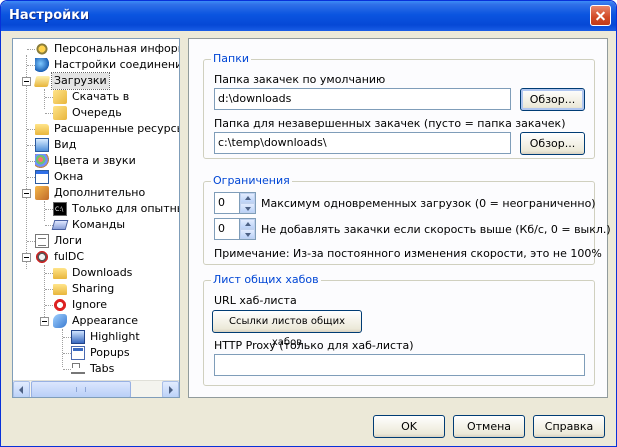 This screenshot has width=617, height=447. What do you see at coordinates (102, 272) in the screenshot?
I see `tree-item-label: Downloads` at bounding box center [102, 272].